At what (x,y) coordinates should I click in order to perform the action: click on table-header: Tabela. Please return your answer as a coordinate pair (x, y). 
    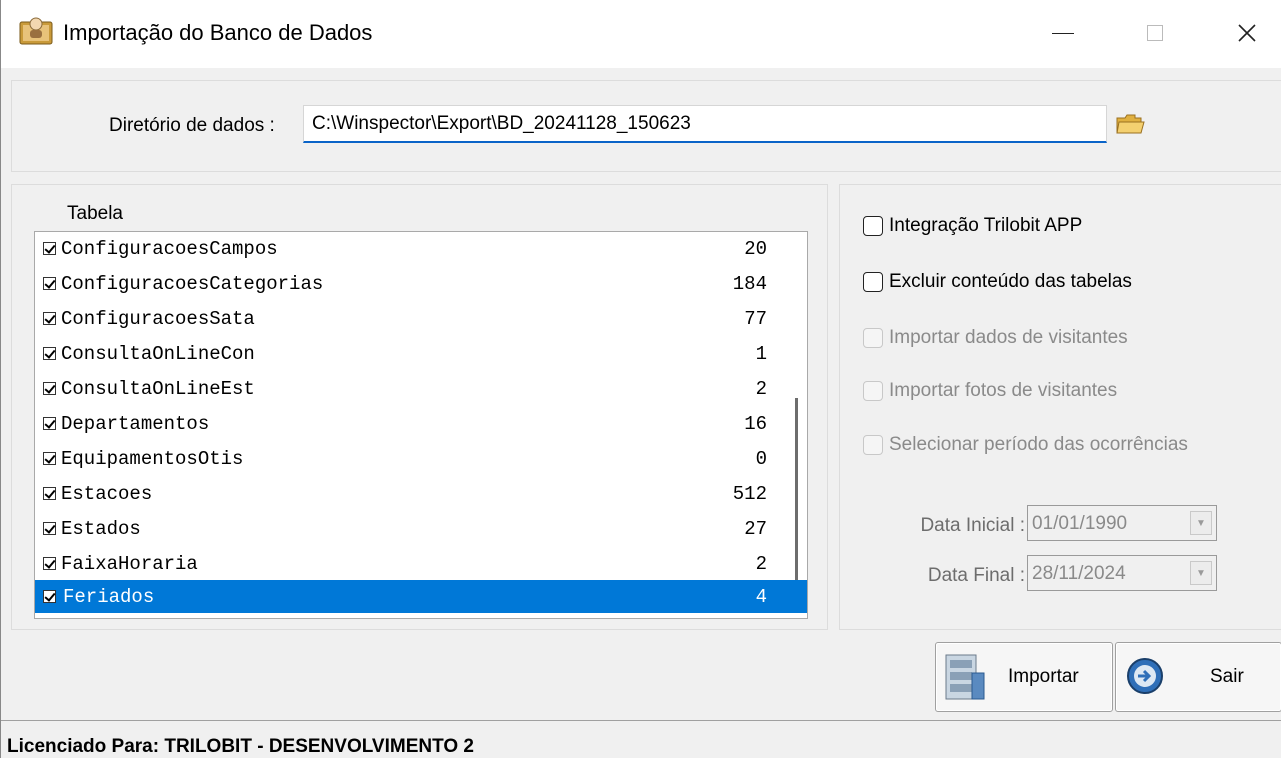
    Looking at the image, I should click on (95, 213).